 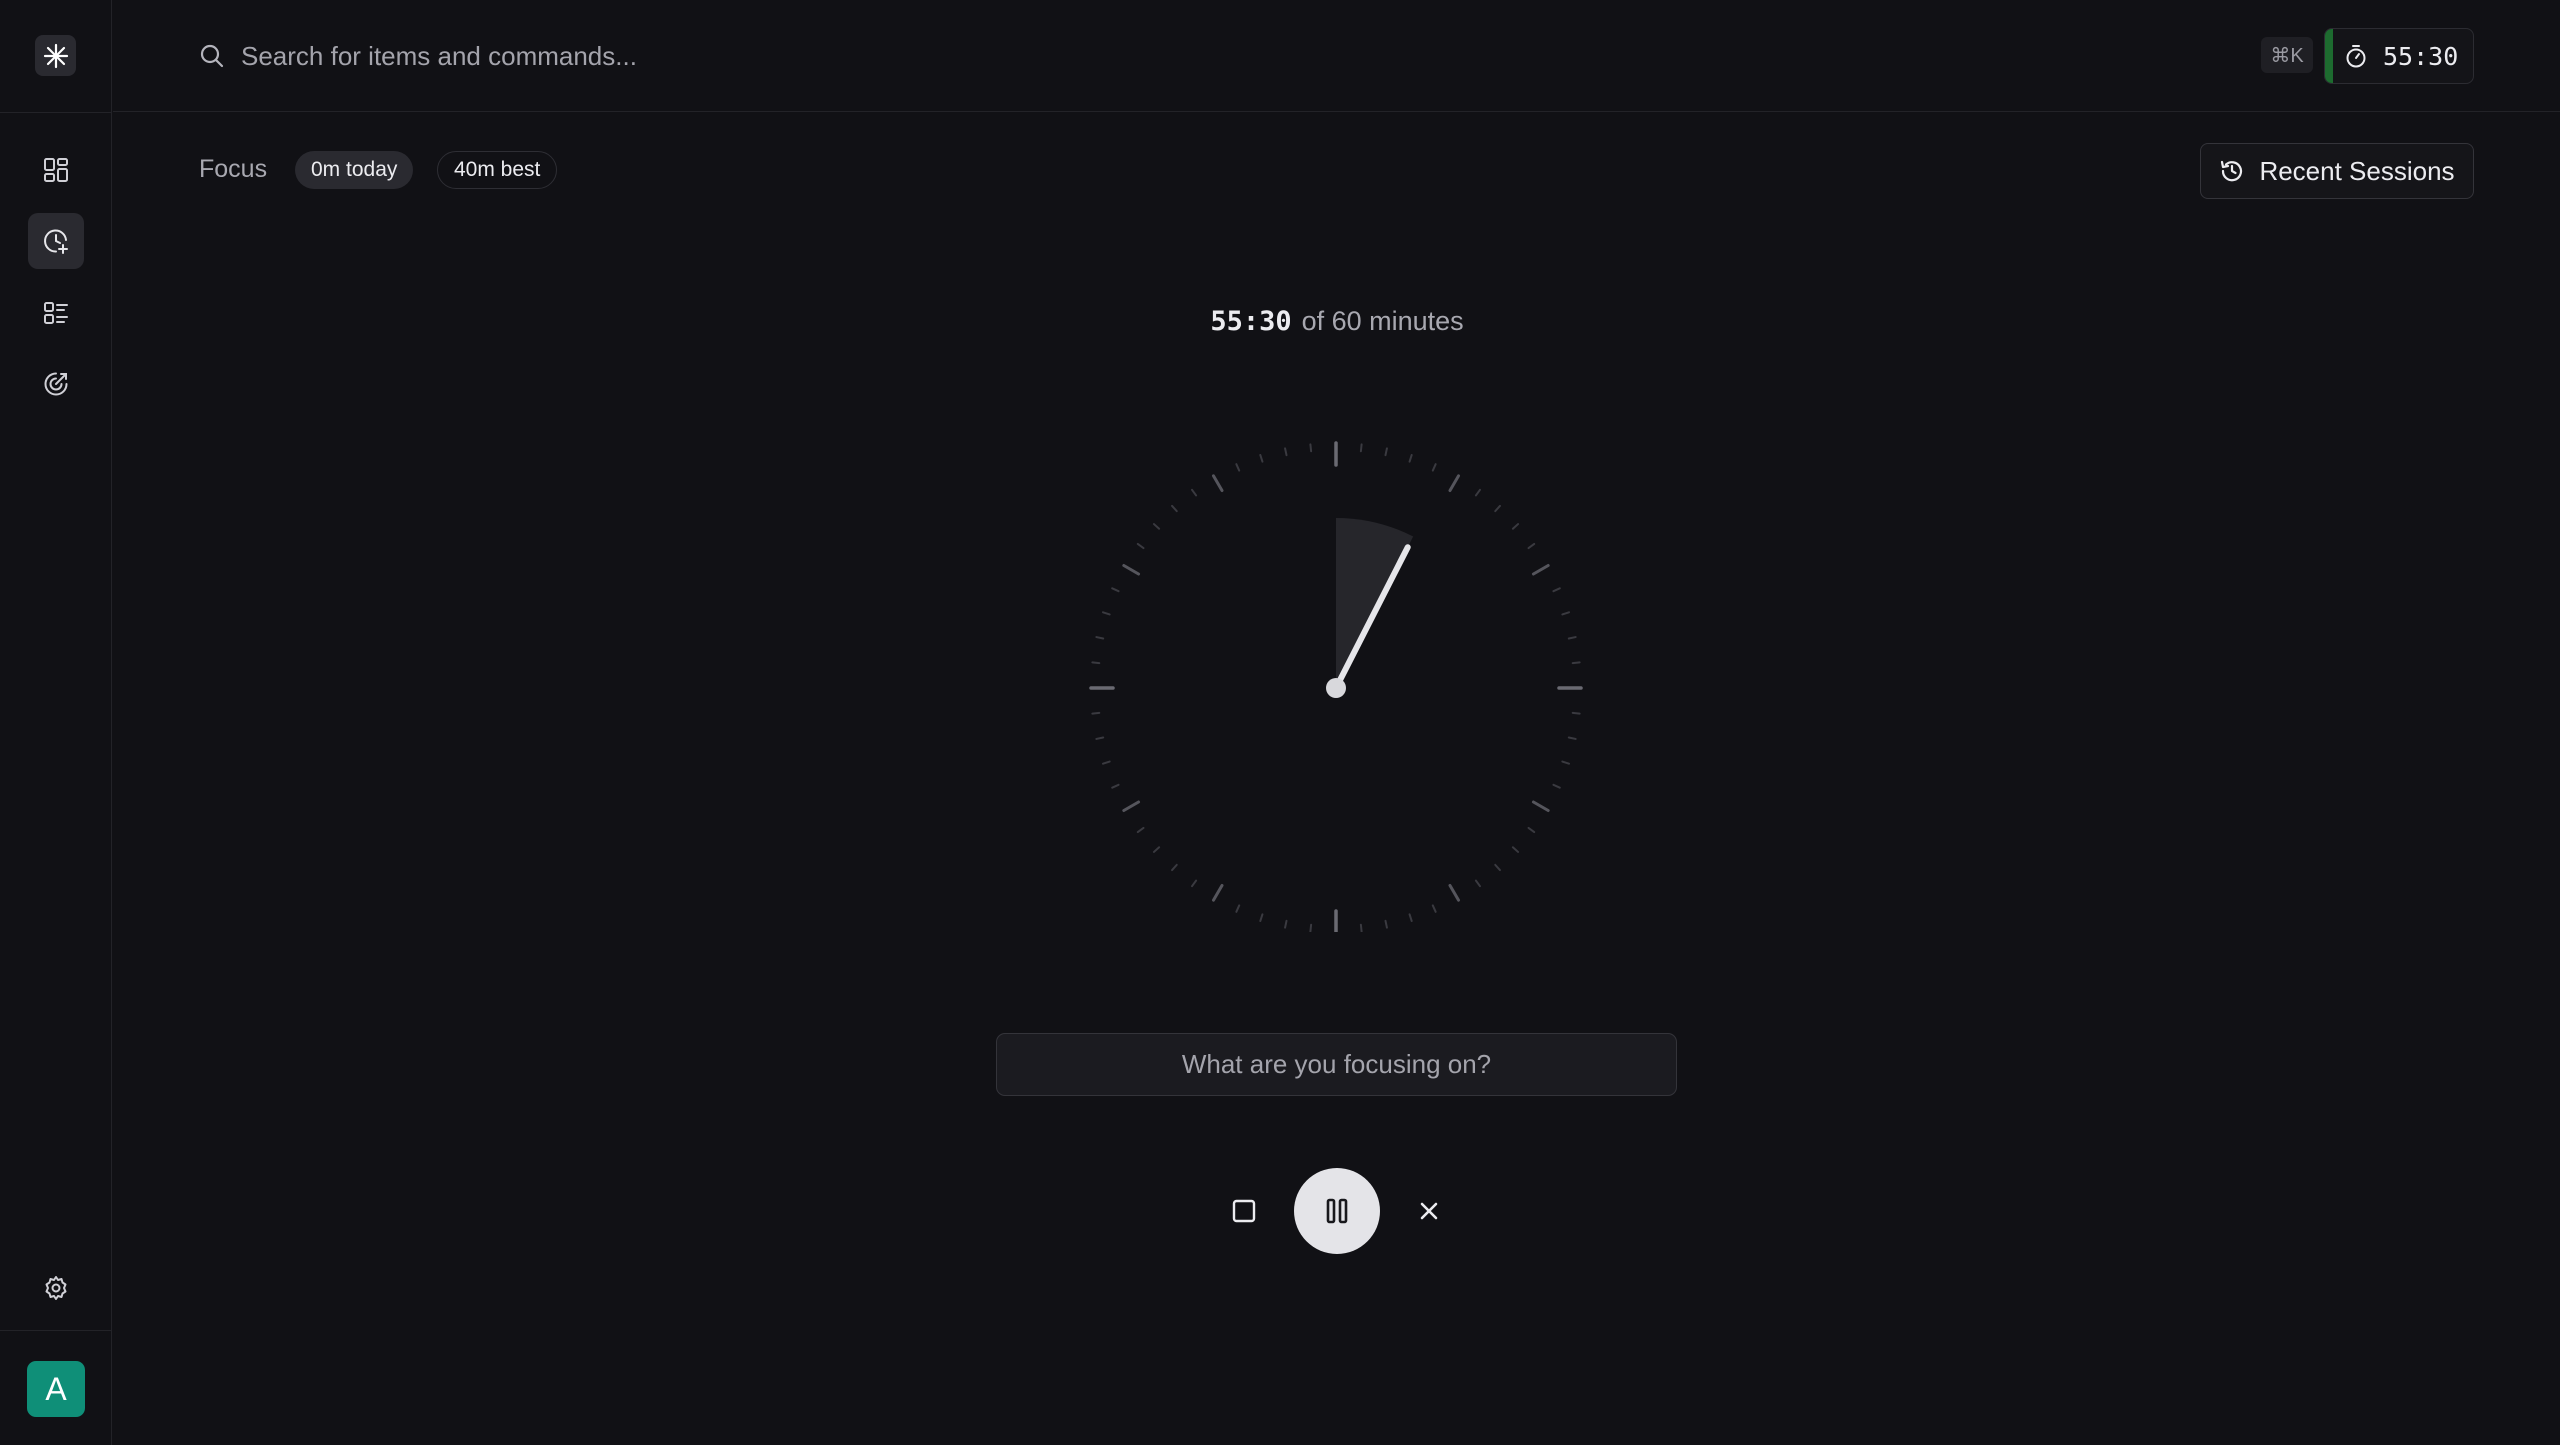 I want to click on app-logo, so click(x=55, y=55).